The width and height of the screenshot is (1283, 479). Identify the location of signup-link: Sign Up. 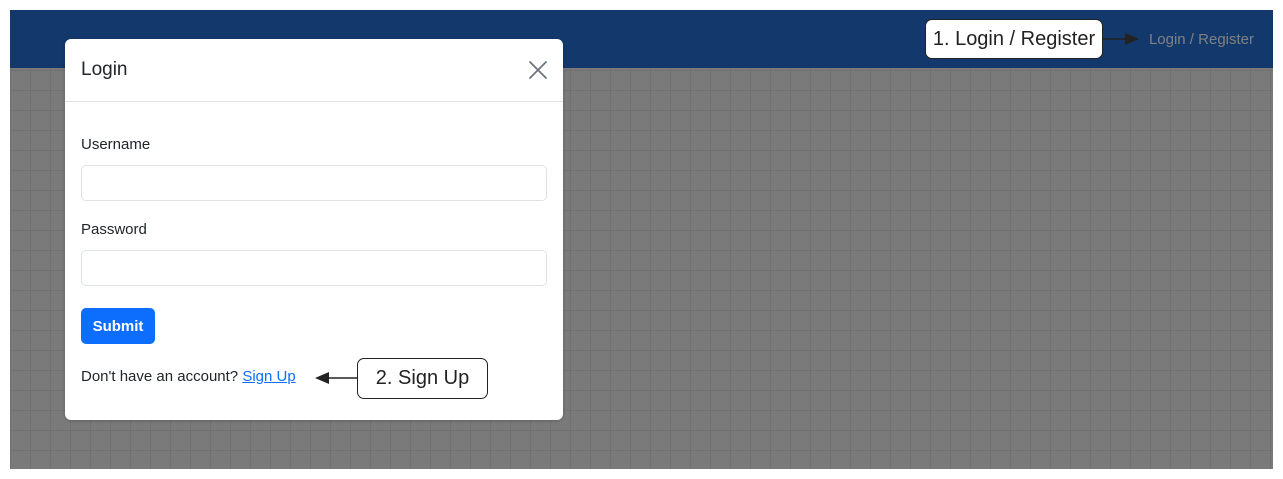
(268, 376).